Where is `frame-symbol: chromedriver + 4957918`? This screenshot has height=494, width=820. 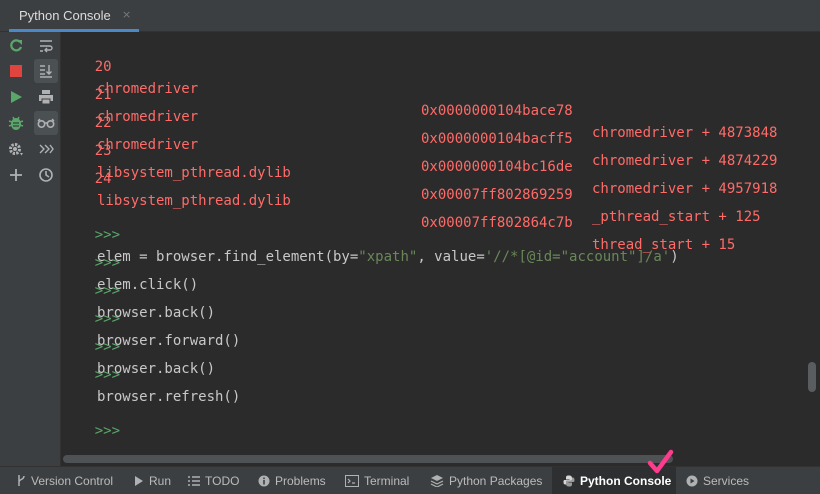
frame-symbol: chromedriver + 4957918 is located at coordinates (685, 189).